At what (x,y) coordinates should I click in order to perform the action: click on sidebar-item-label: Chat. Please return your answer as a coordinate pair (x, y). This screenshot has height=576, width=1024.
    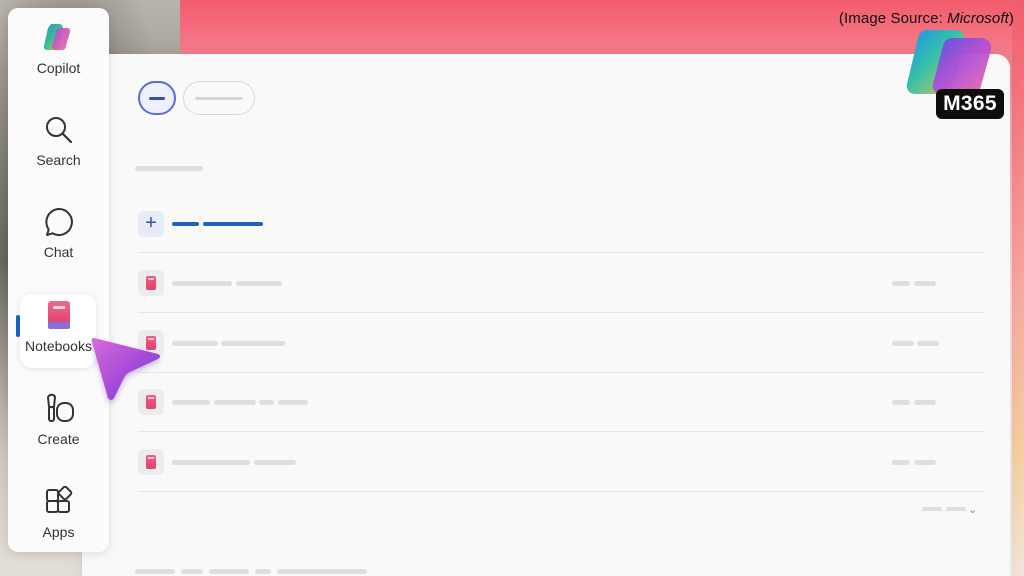
    Looking at the image, I should click on (58, 252).